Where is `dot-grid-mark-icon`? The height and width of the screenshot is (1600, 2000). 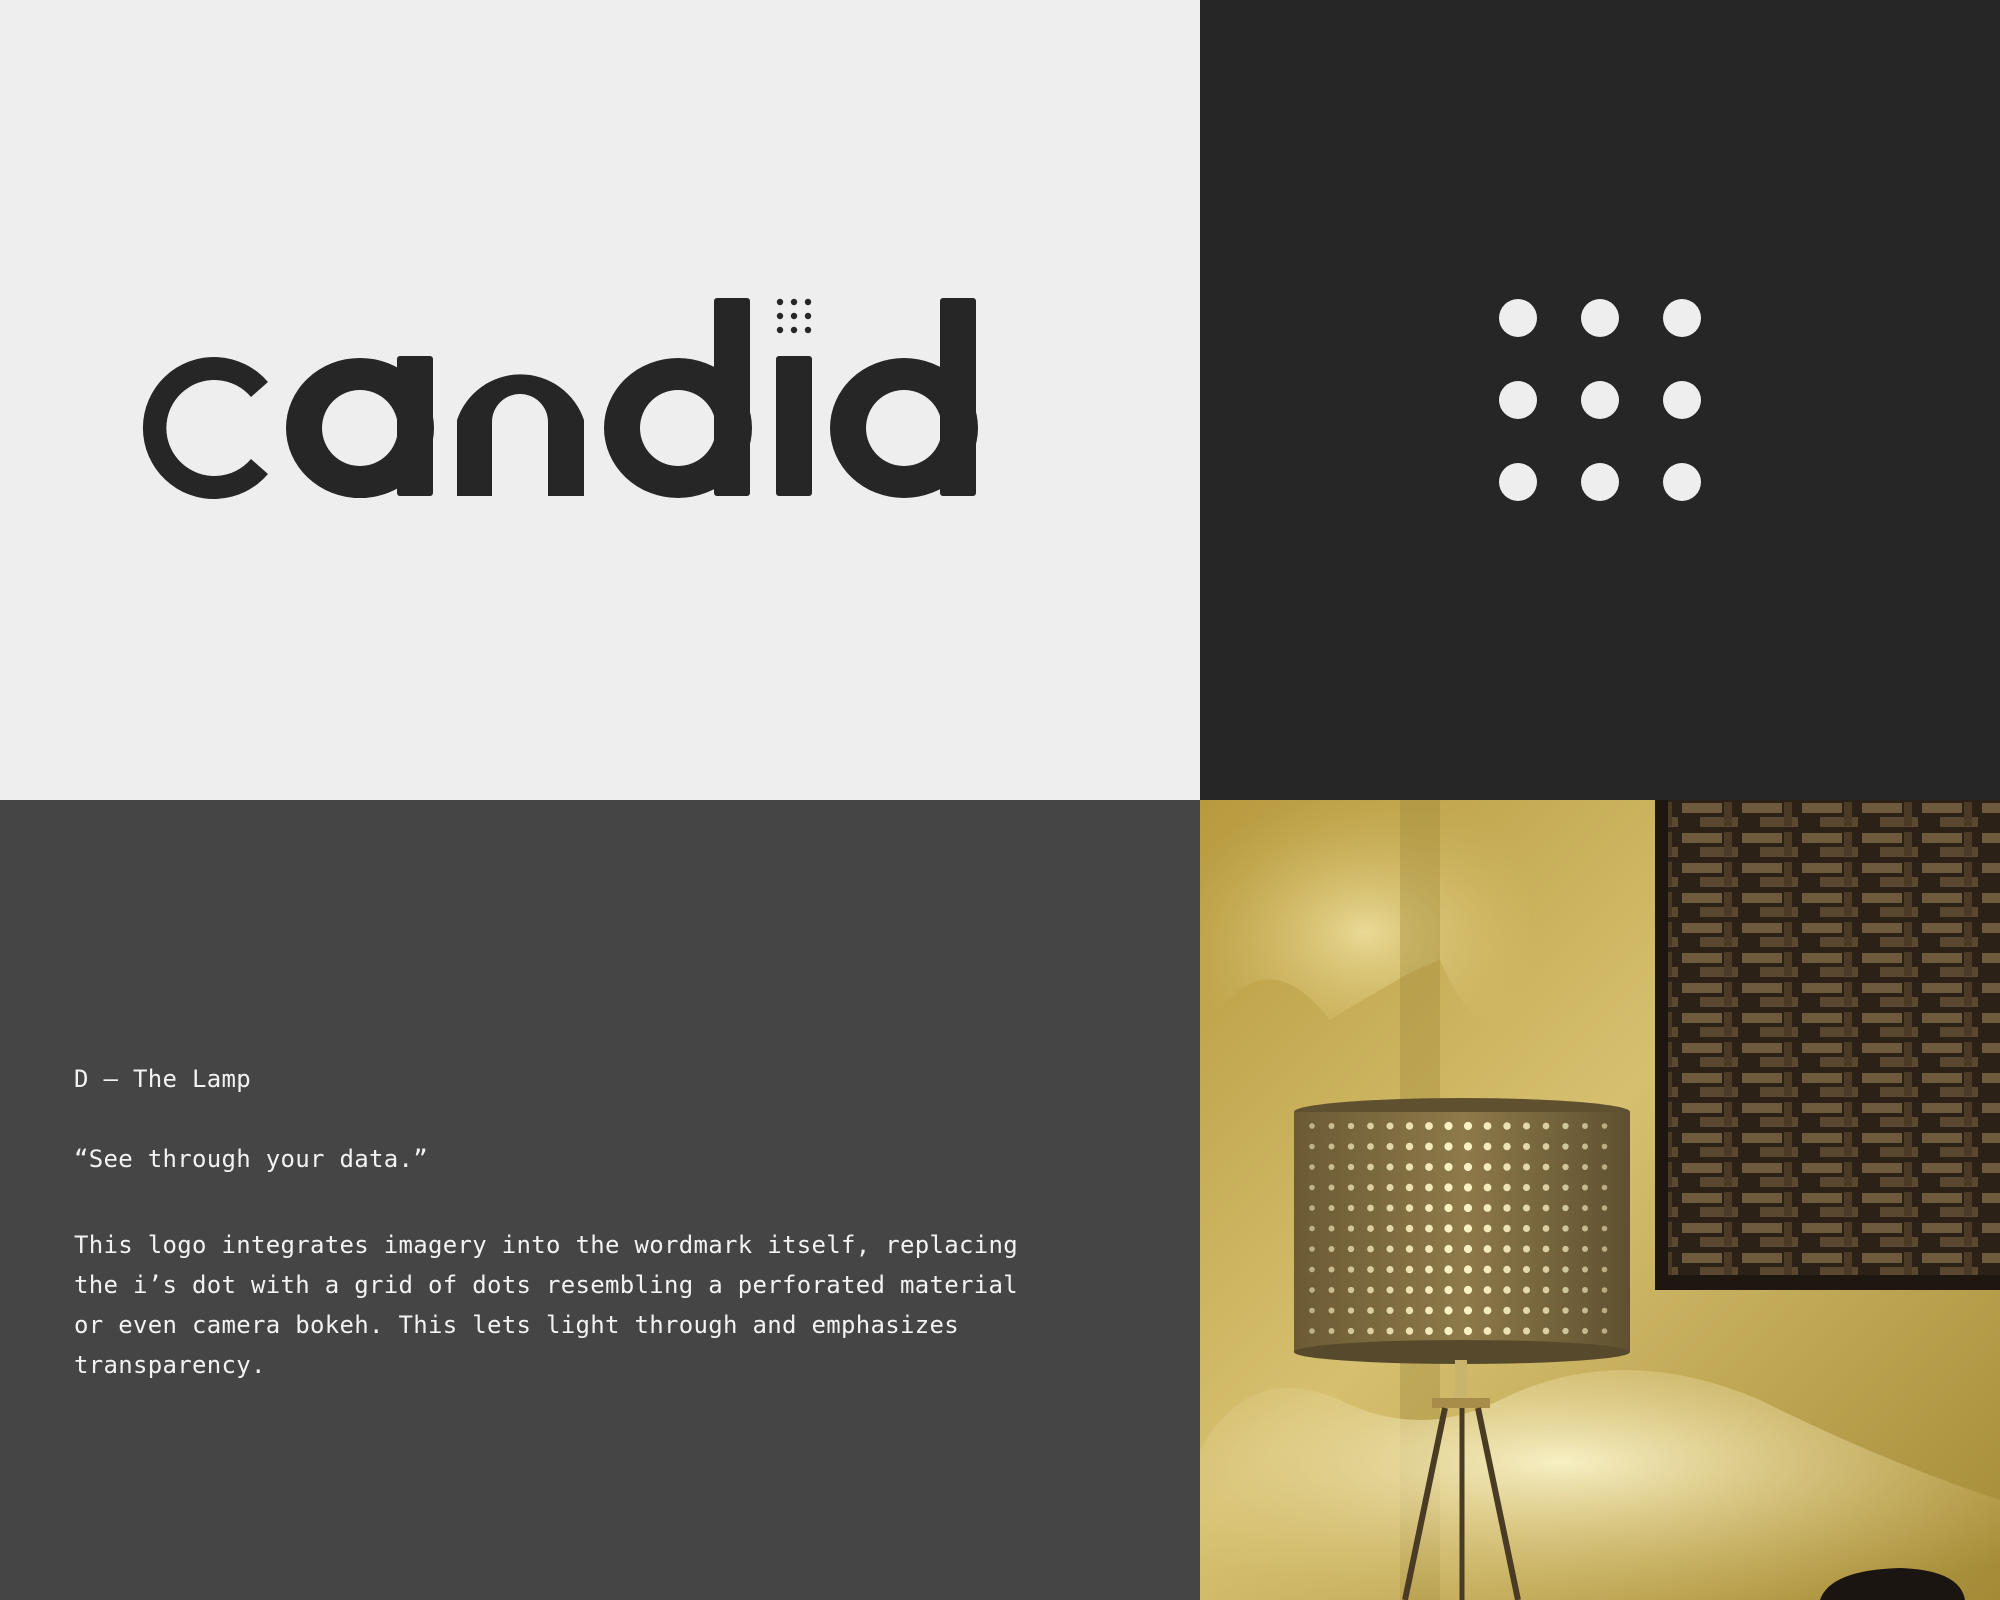 dot-grid-mark-icon is located at coordinates (1600, 400).